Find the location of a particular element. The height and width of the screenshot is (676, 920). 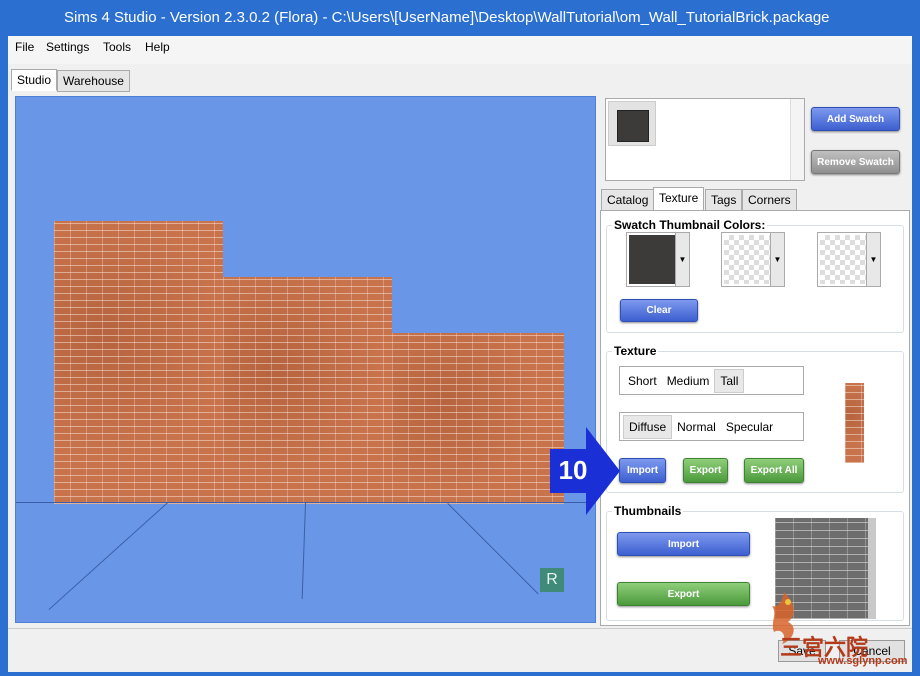

thumbnail-color-picker-2: ▼ is located at coordinates (753, 259).